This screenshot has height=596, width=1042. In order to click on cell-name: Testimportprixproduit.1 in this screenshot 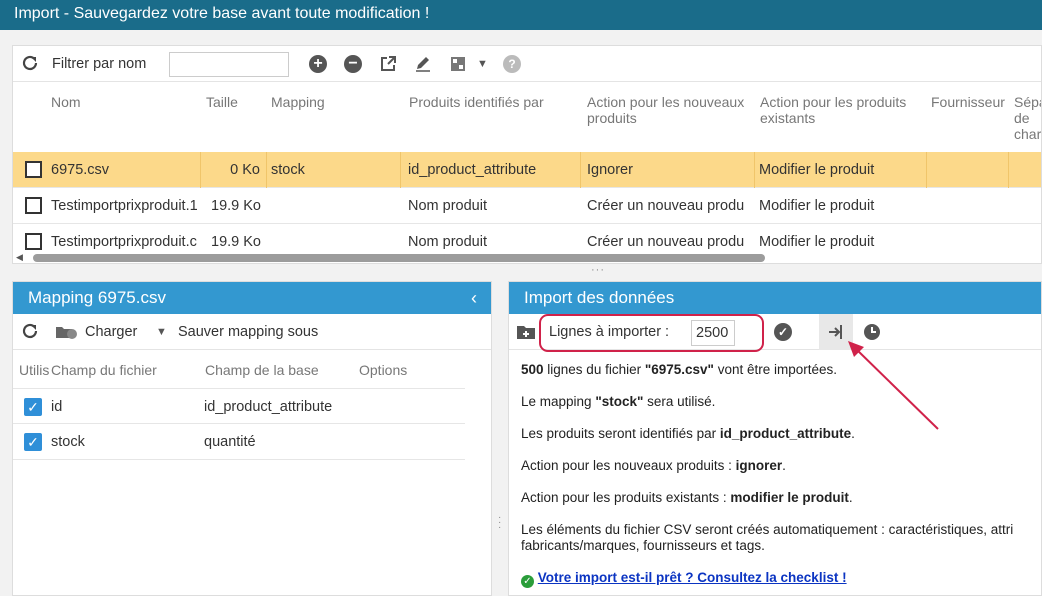, I will do `click(124, 206)`.